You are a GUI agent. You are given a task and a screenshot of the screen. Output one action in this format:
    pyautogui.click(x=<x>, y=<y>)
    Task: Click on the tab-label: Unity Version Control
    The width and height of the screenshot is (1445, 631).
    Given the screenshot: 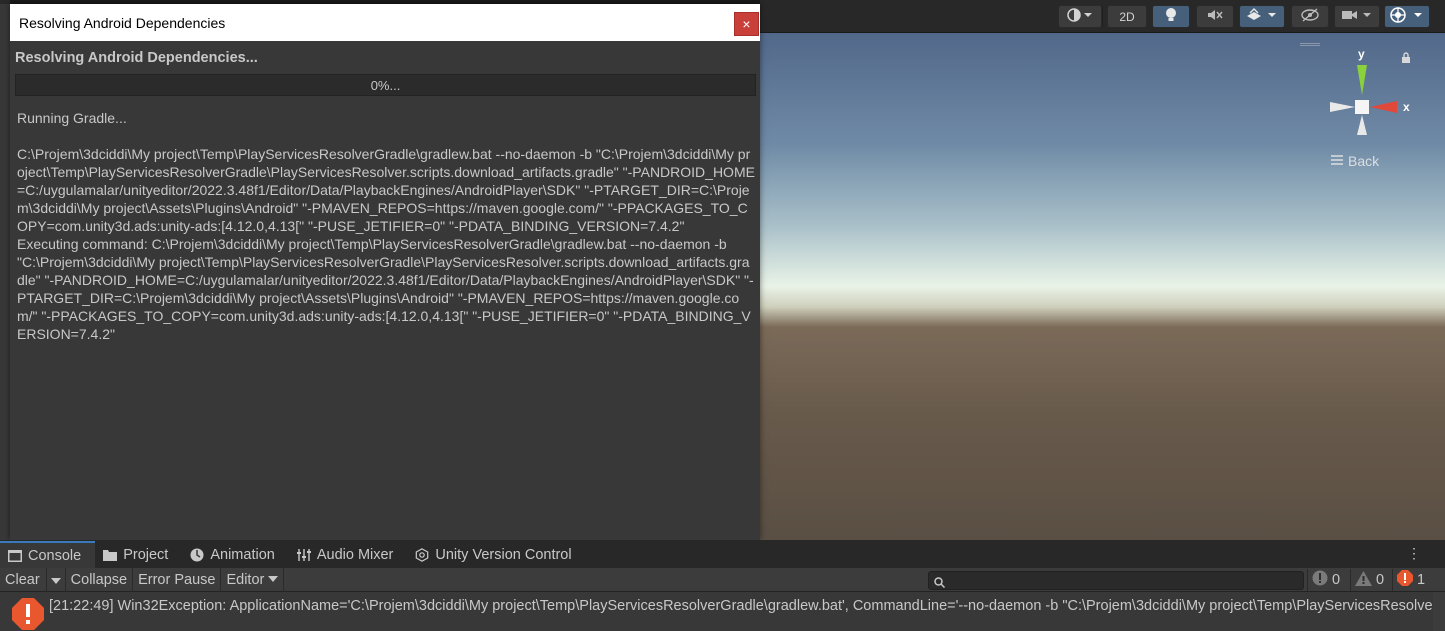 What is the action you would take?
    pyautogui.click(x=503, y=555)
    